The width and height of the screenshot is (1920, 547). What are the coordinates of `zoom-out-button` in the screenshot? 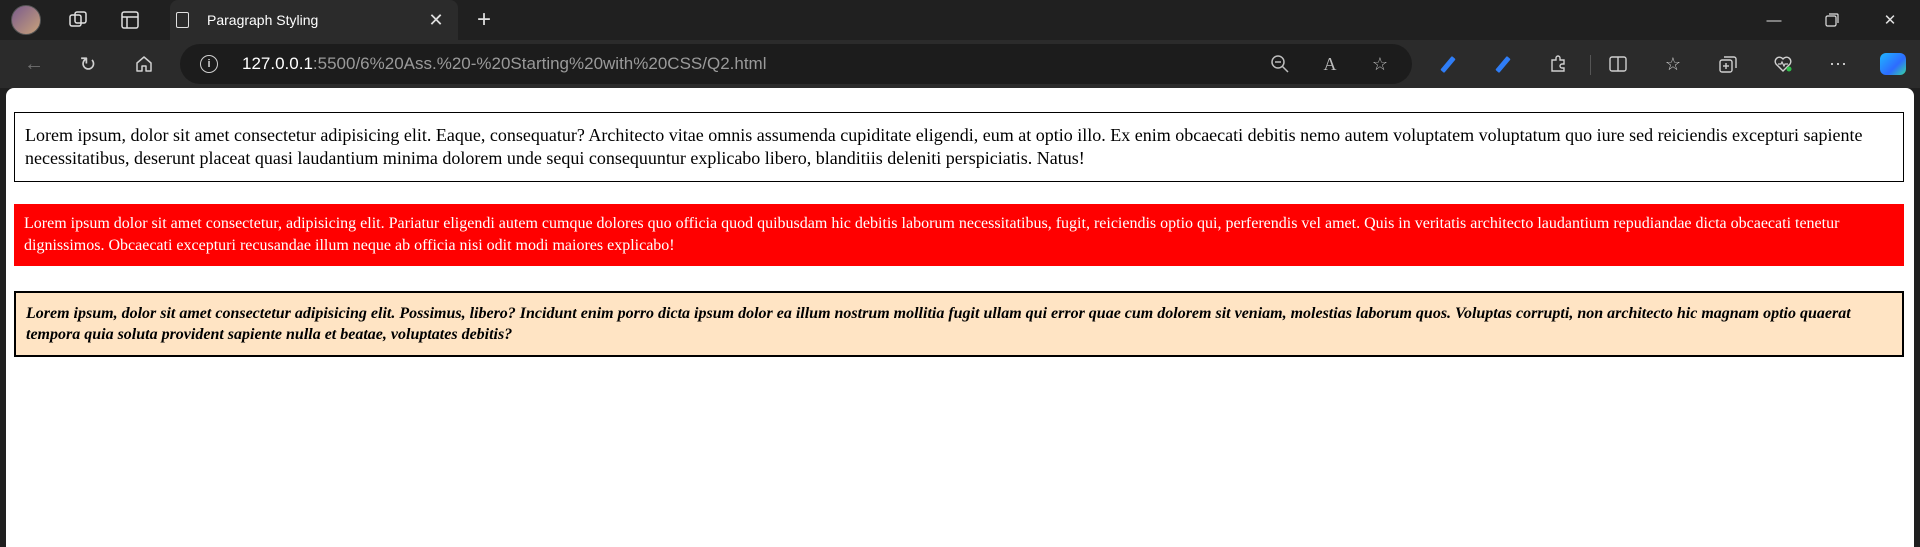 It's located at (1280, 64).